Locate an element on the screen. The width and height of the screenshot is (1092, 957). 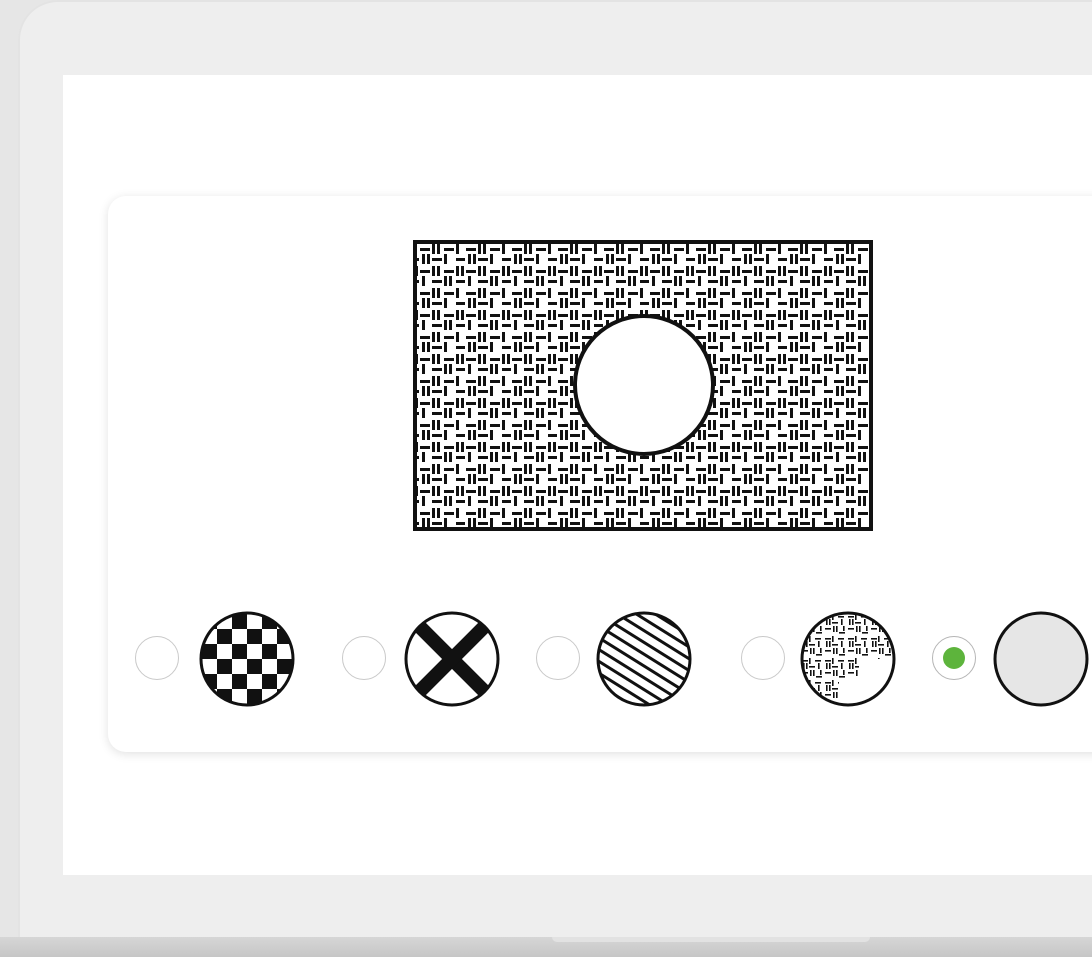
radio-solid-gray is located at coordinates (954, 658).